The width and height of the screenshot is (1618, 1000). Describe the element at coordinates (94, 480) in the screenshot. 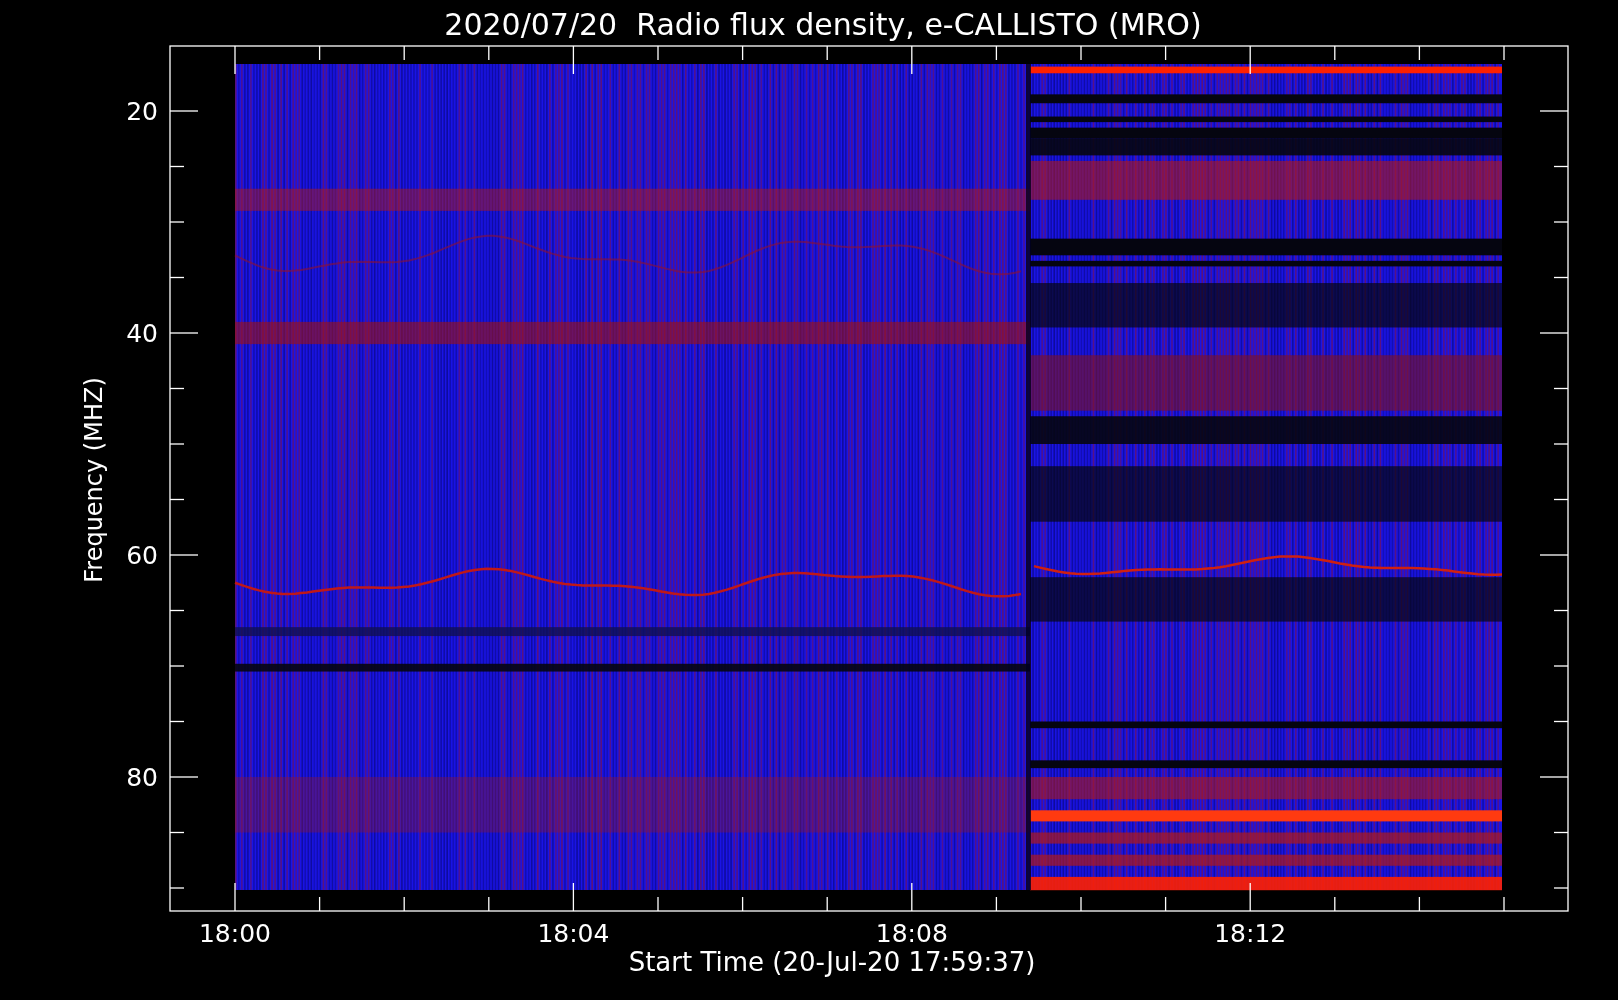

I see `axis-title: Frequency (MHZ)` at that location.